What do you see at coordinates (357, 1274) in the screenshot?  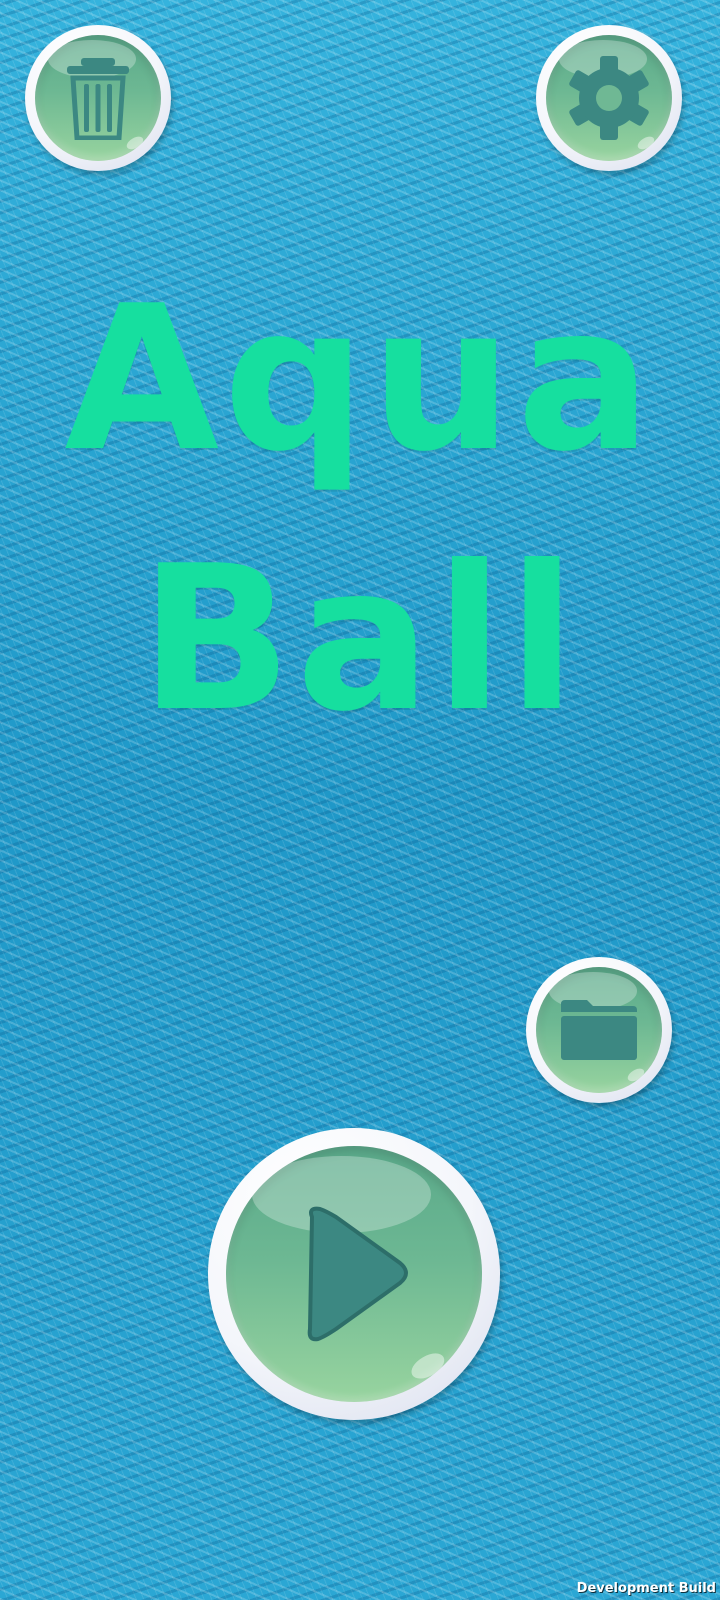 I see `play-icon` at bounding box center [357, 1274].